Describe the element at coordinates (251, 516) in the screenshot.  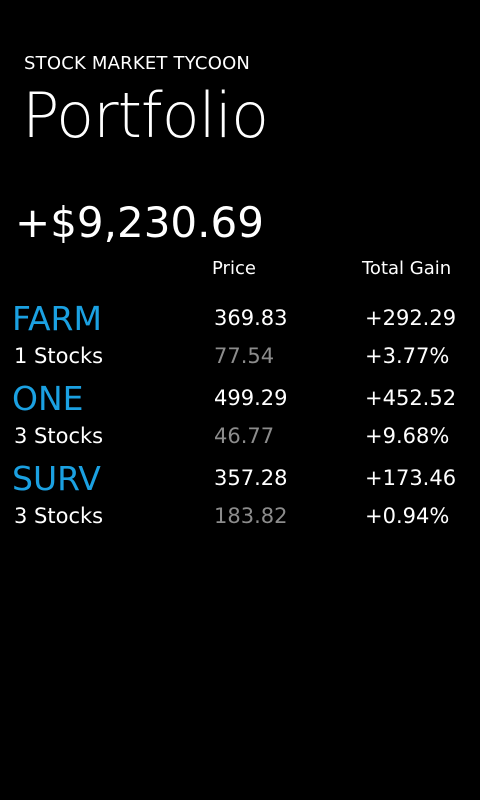
I see `stock-cost-basis: 183.82` at that location.